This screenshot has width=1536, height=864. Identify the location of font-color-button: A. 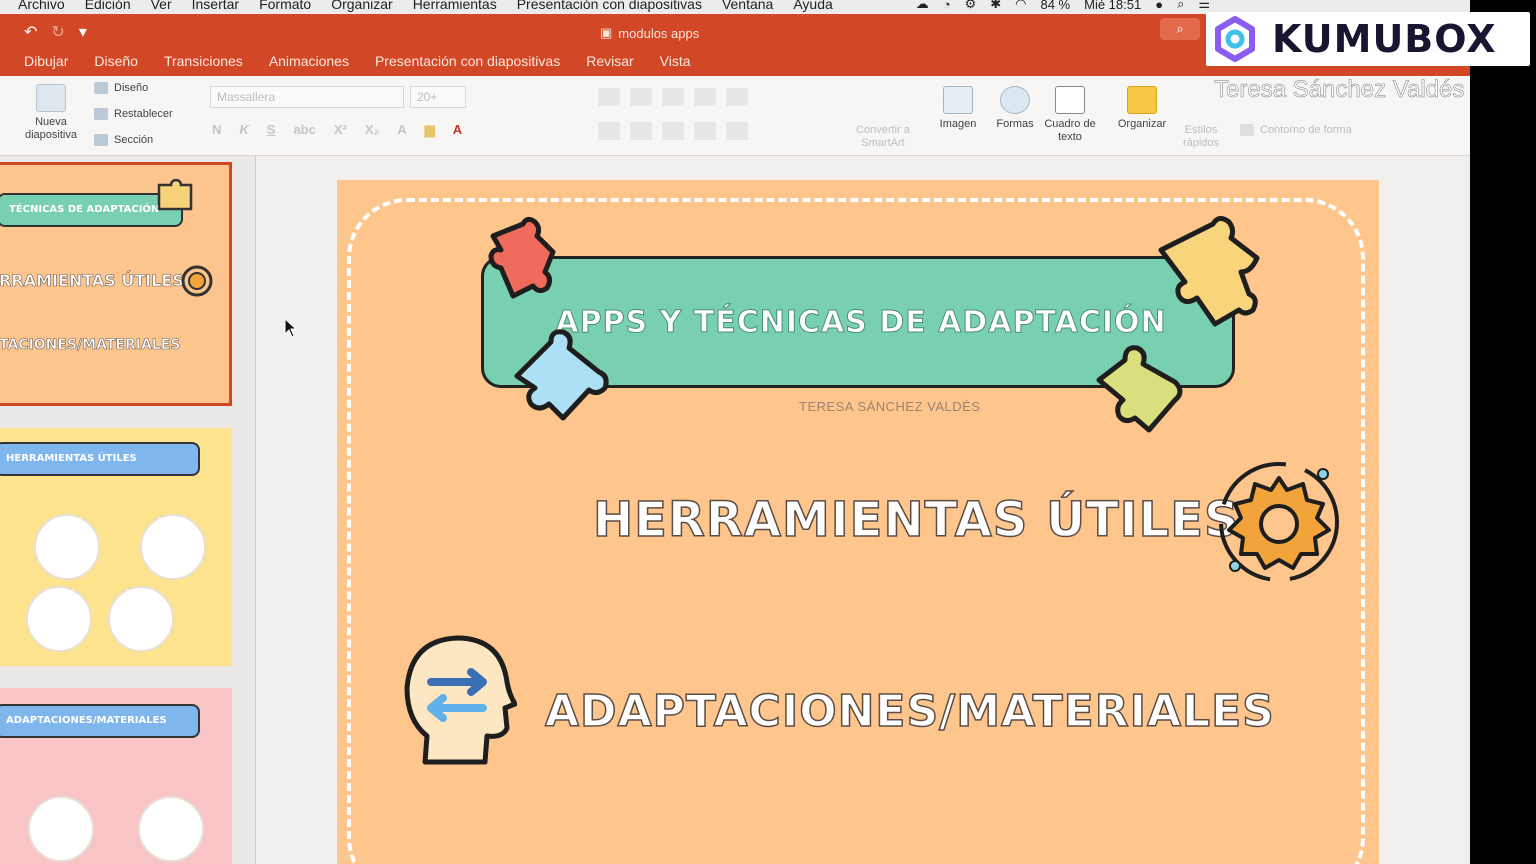
(457, 130).